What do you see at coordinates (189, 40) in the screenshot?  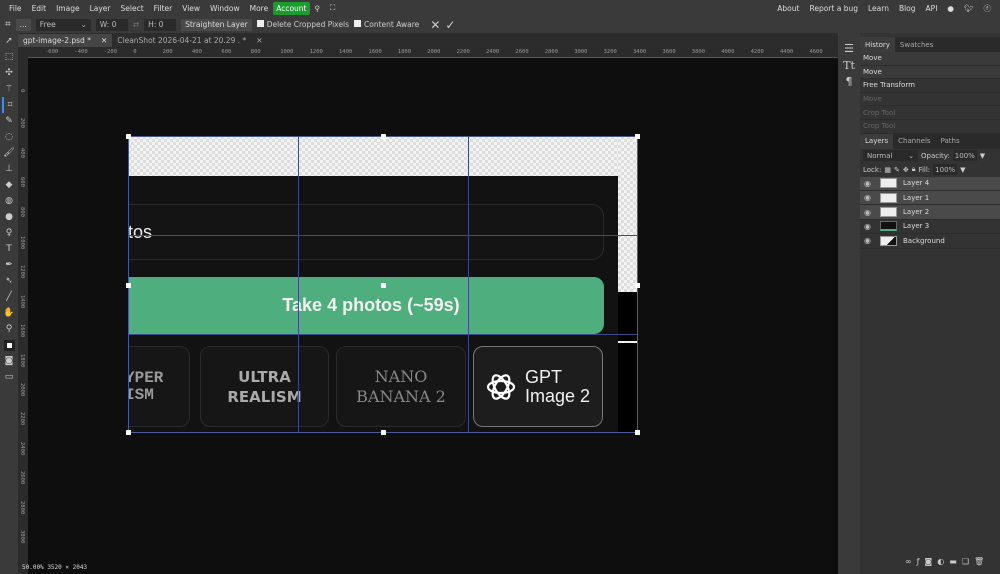 I see `tab-cleanshot: CleanShot 2026-04-21 at 20.29 . * ✕` at bounding box center [189, 40].